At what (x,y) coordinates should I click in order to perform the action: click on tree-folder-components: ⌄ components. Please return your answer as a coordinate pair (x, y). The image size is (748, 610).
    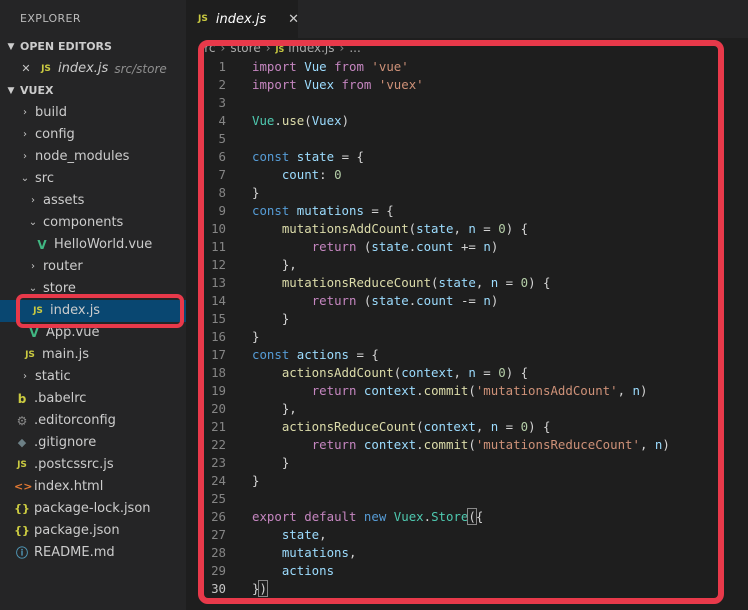
    Looking at the image, I should click on (93, 223).